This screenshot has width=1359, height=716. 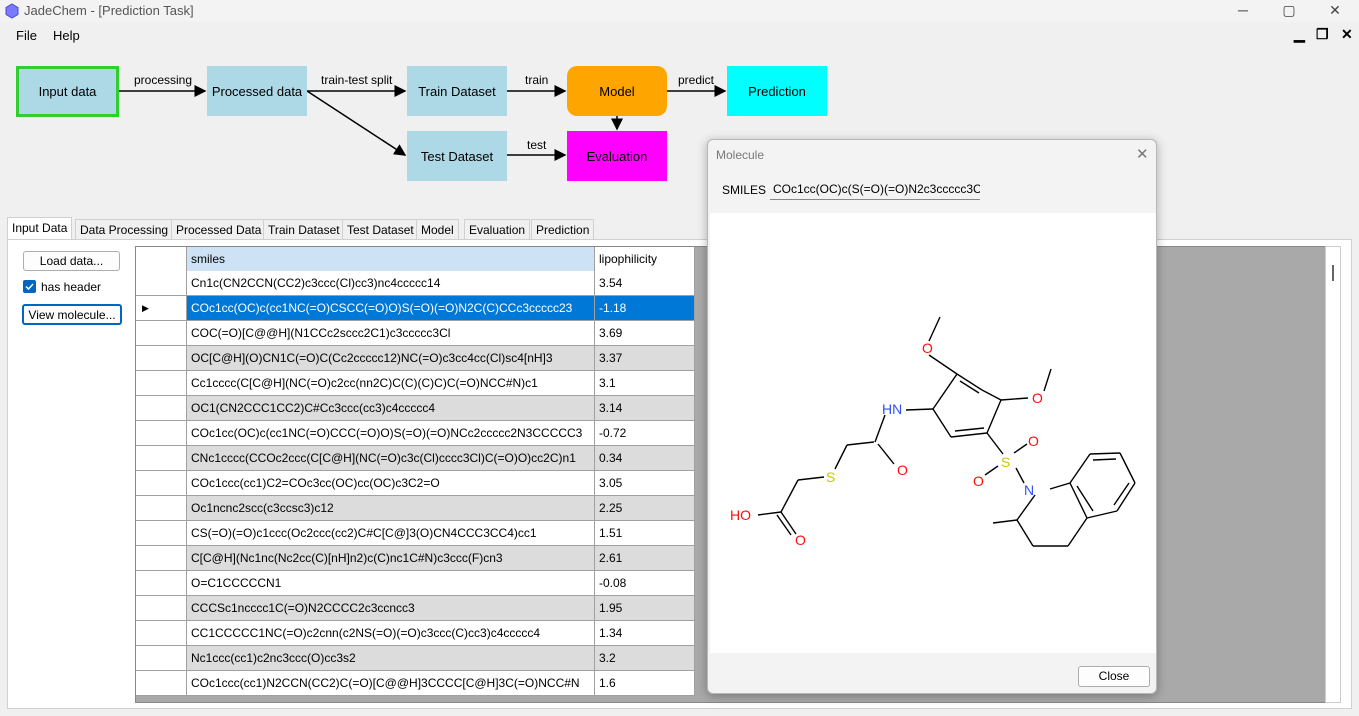 I want to click on cell-lipophilicity: 3.37, so click(x=645, y=358).